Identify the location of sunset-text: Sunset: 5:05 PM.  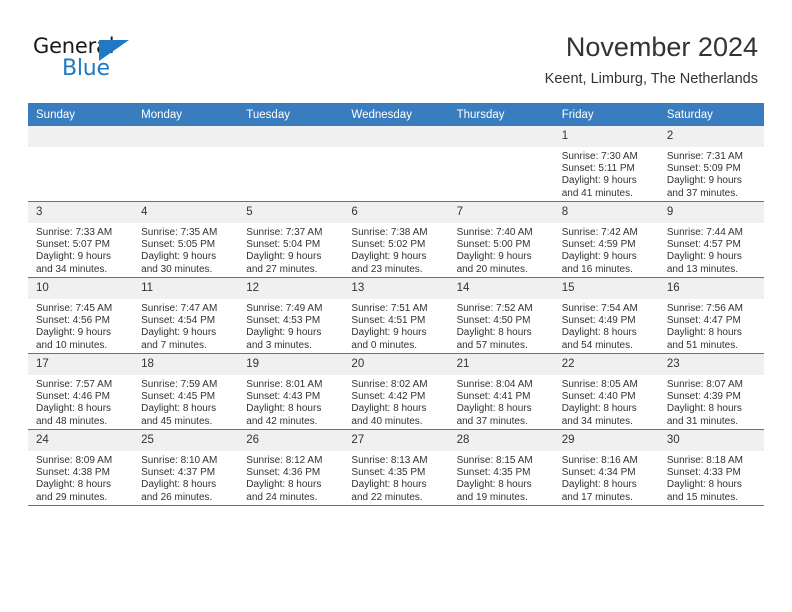
(178, 245).